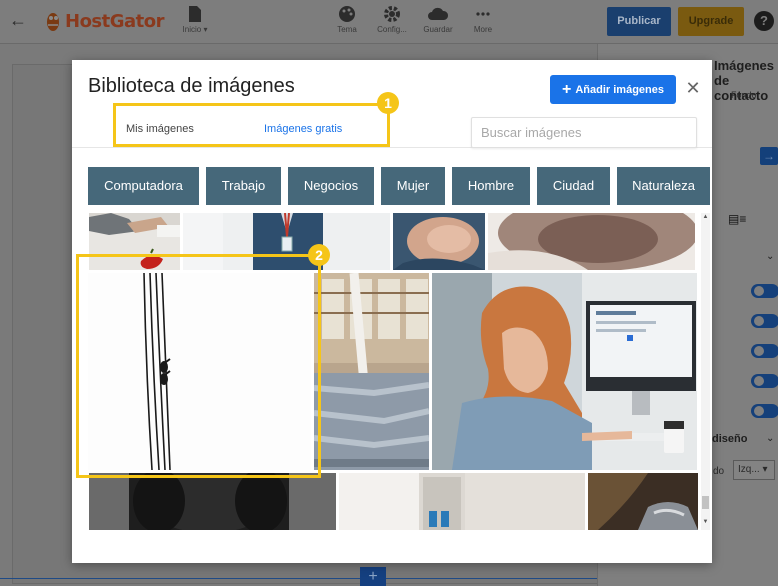  Describe the element at coordinates (115, 21) in the screenshot. I see `logo-text: HostGator` at that location.